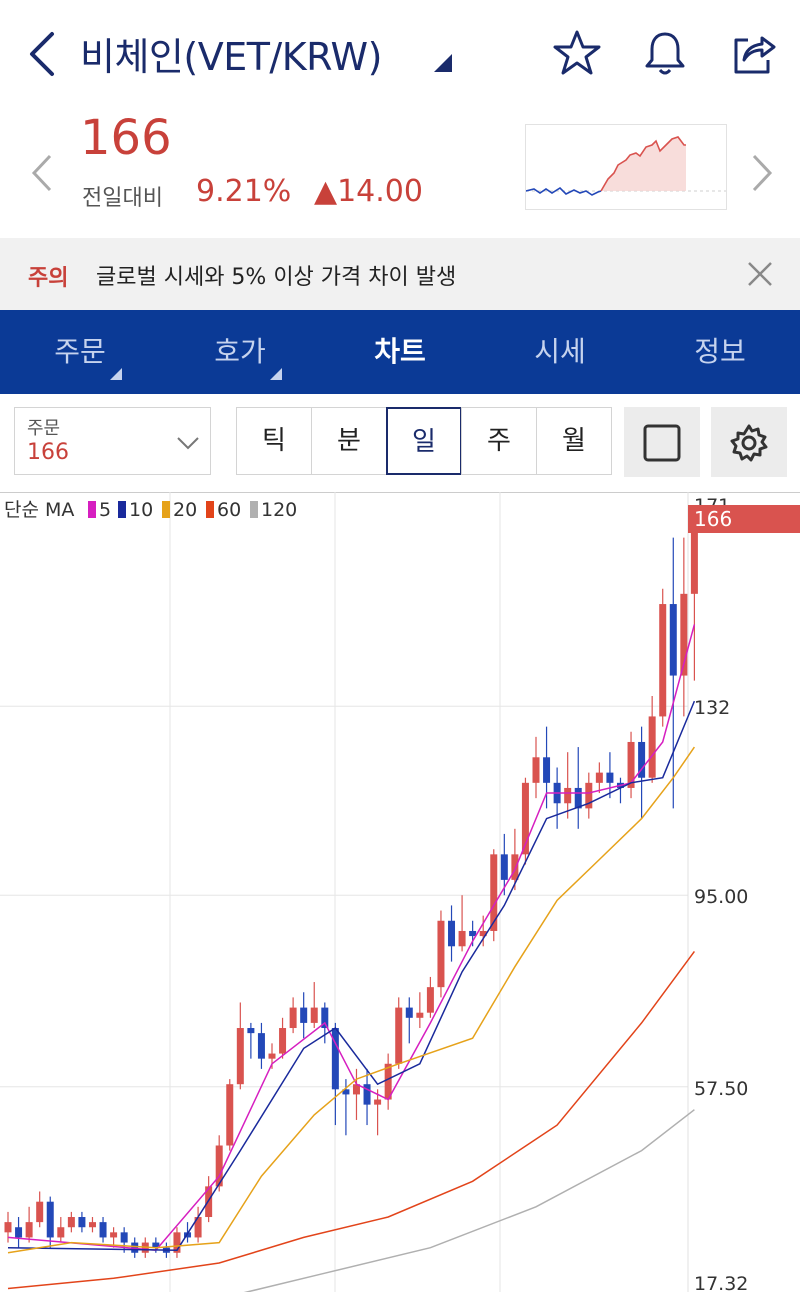  What do you see at coordinates (42, 173) in the screenshot?
I see `chevron-left-icon` at bounding box center [42, 173].